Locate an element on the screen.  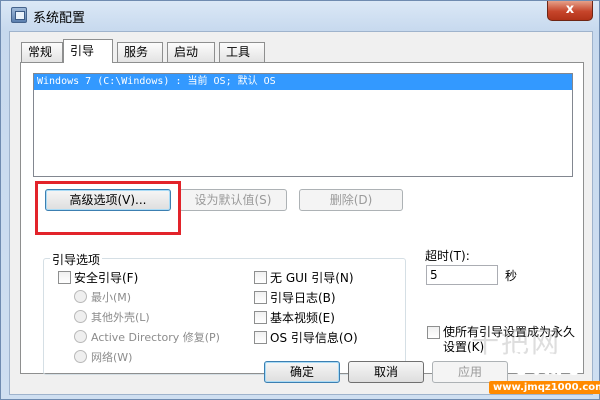
tab-services: 服务 is located at coordinates (140, 52).